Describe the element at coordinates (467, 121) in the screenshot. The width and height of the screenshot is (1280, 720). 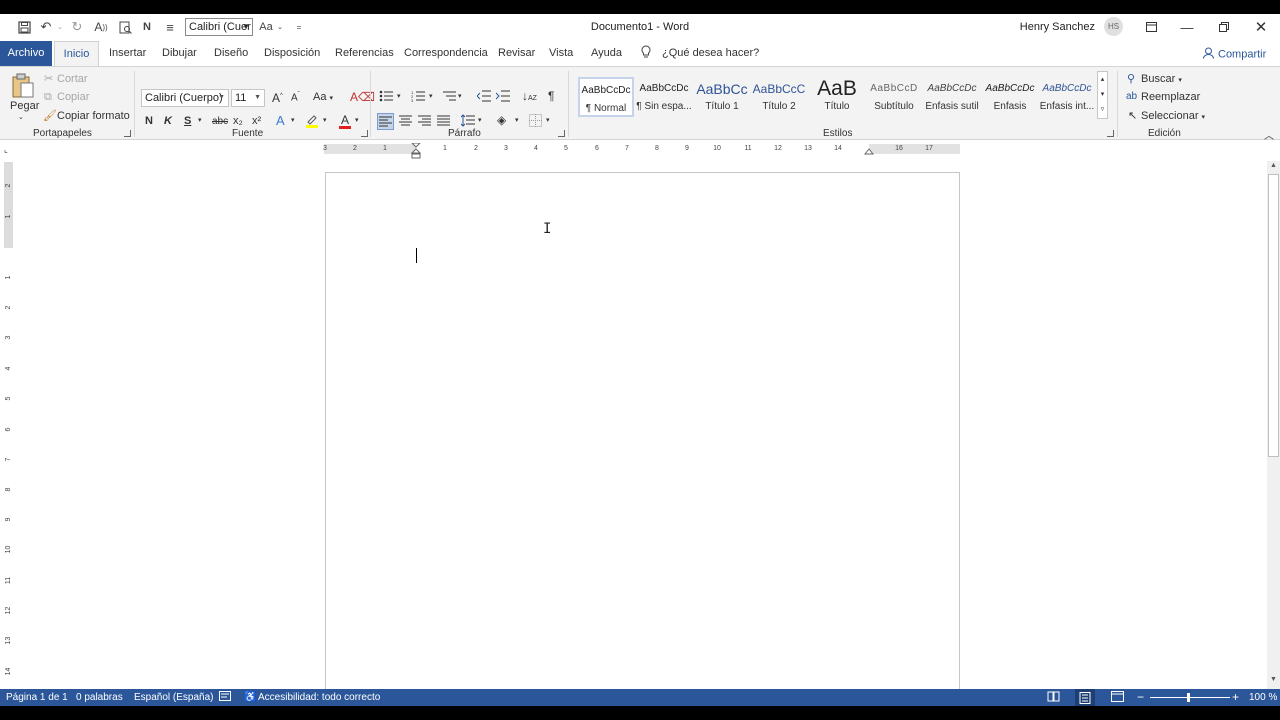
I see `line-spacing-icon` at that location.